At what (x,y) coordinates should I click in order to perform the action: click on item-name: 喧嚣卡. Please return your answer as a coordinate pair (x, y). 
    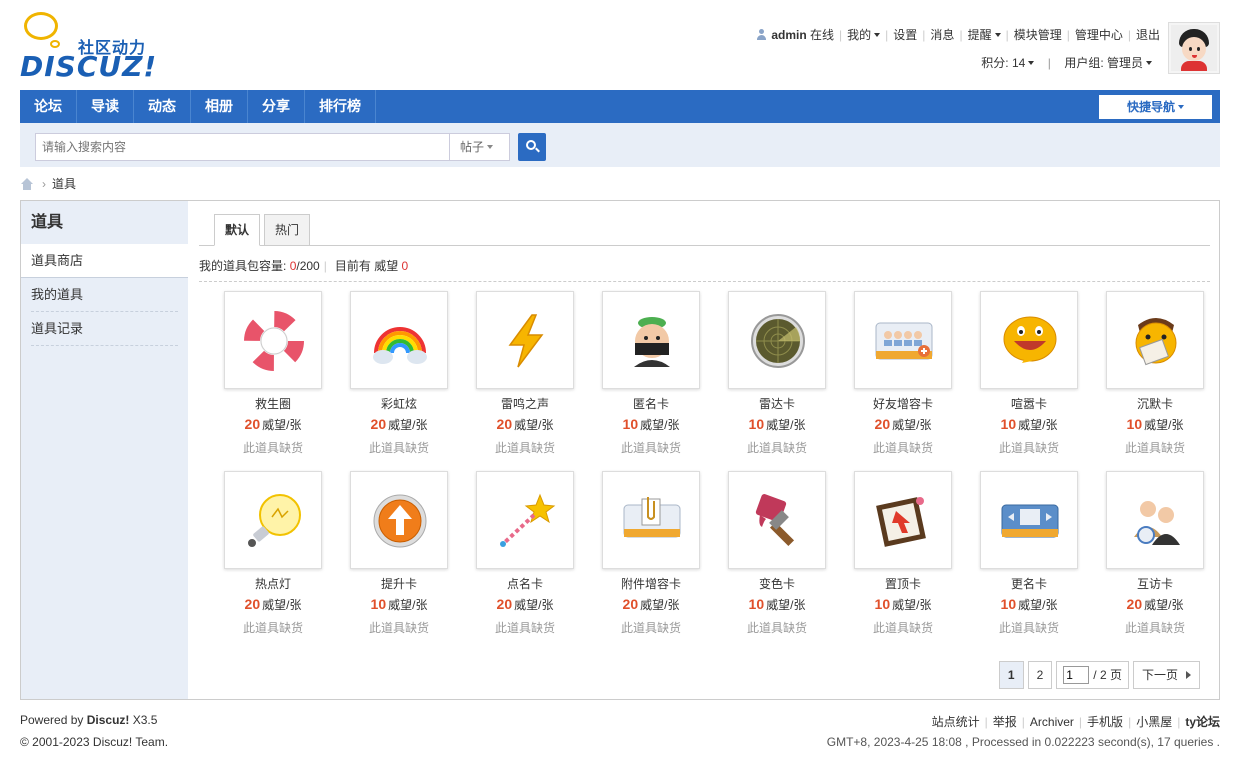
    Looking at the image, I should click on (1029, 404).